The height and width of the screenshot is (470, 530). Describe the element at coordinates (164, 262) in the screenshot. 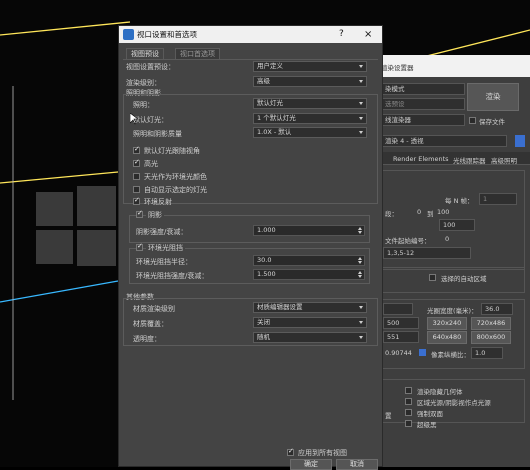

I see `ao-radius-label: 环境光阻挡半径：` at that location.